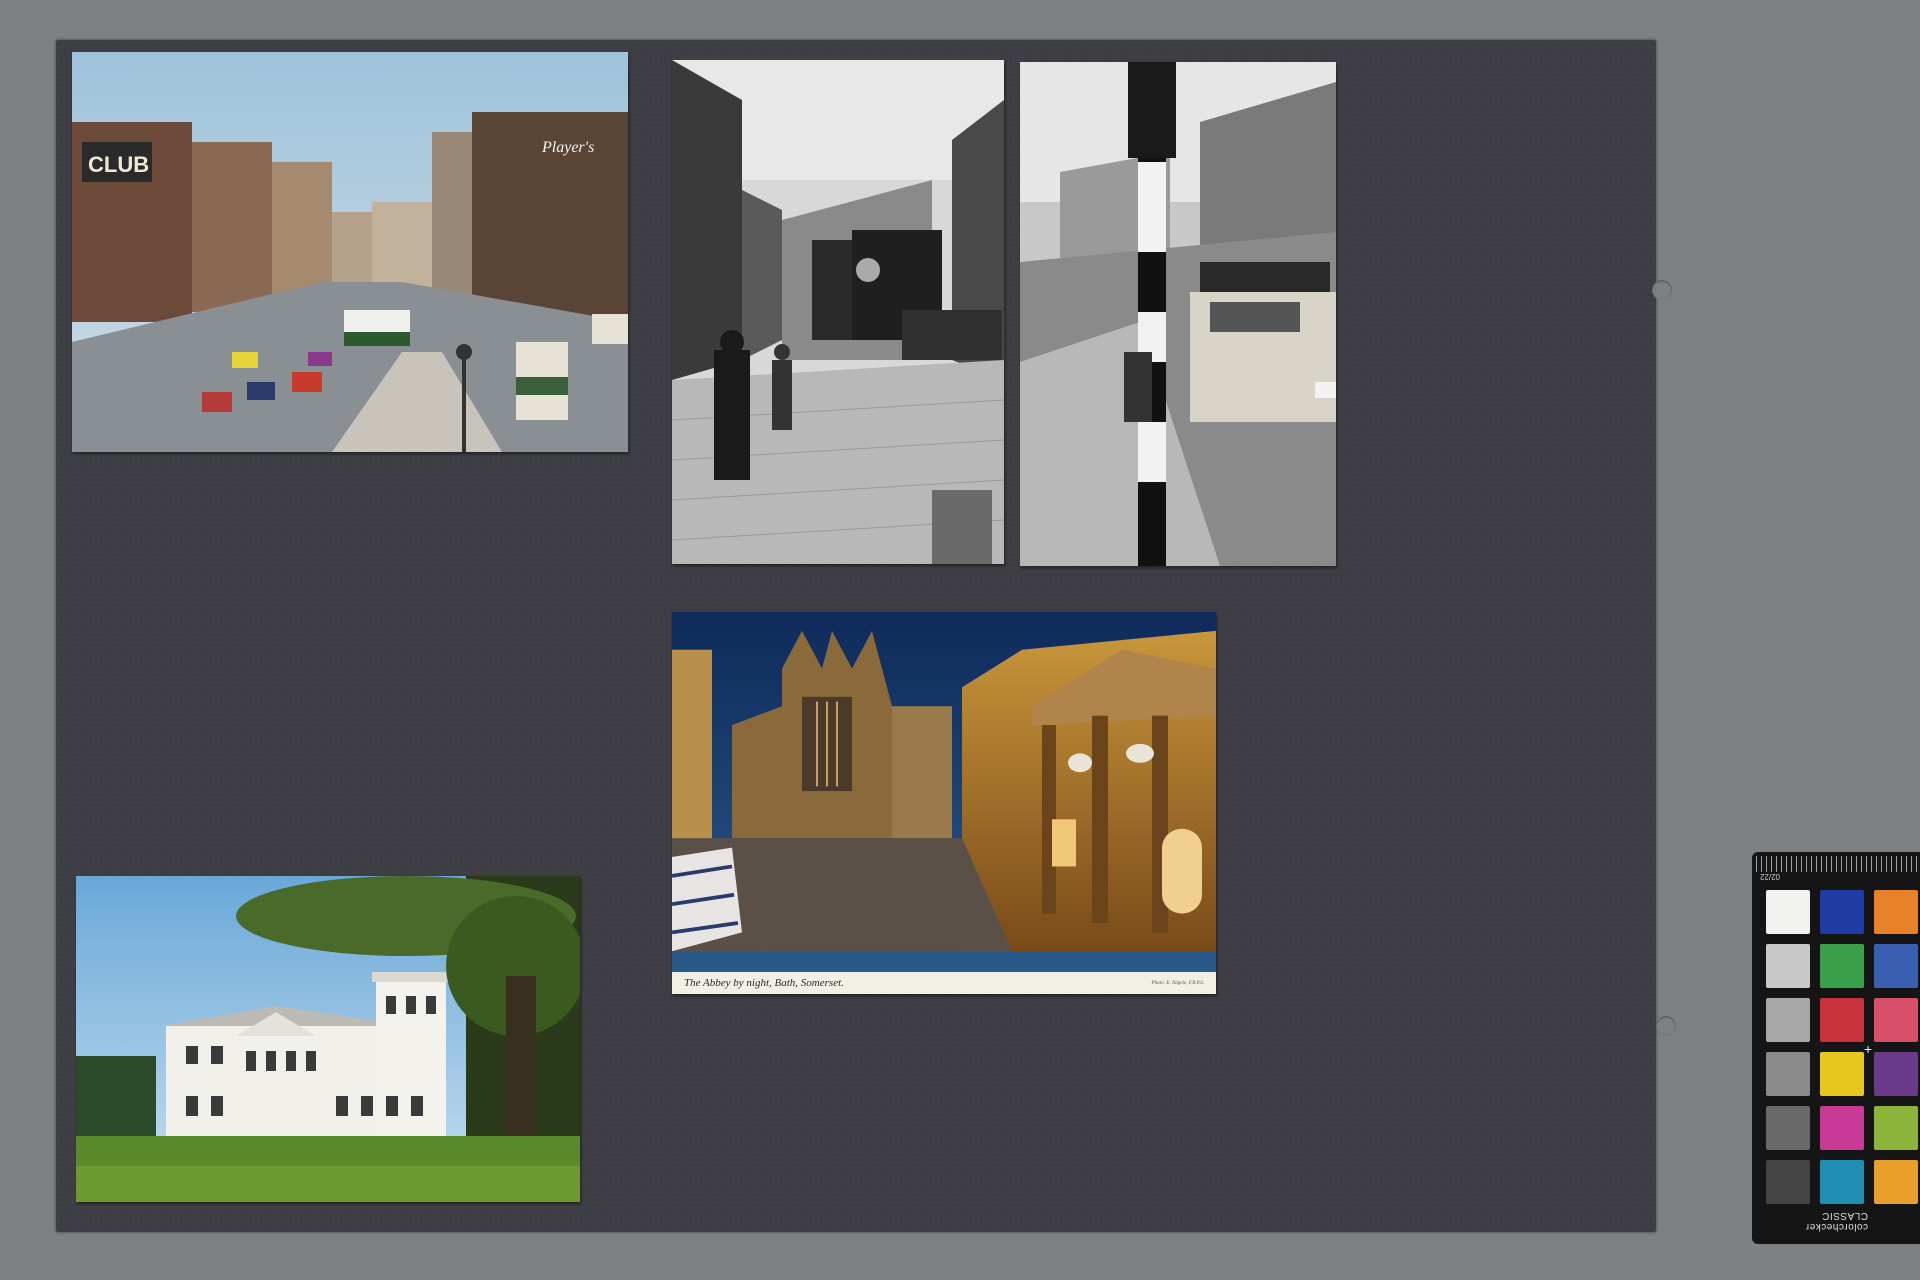 Image resolution: width=1920 pixels, height=1280 pixels. Describe the element at coordinates (764, 983) in the screenshot. I see `postcard-caption: The Abbey by night, Bath, Somerset.` at that location.